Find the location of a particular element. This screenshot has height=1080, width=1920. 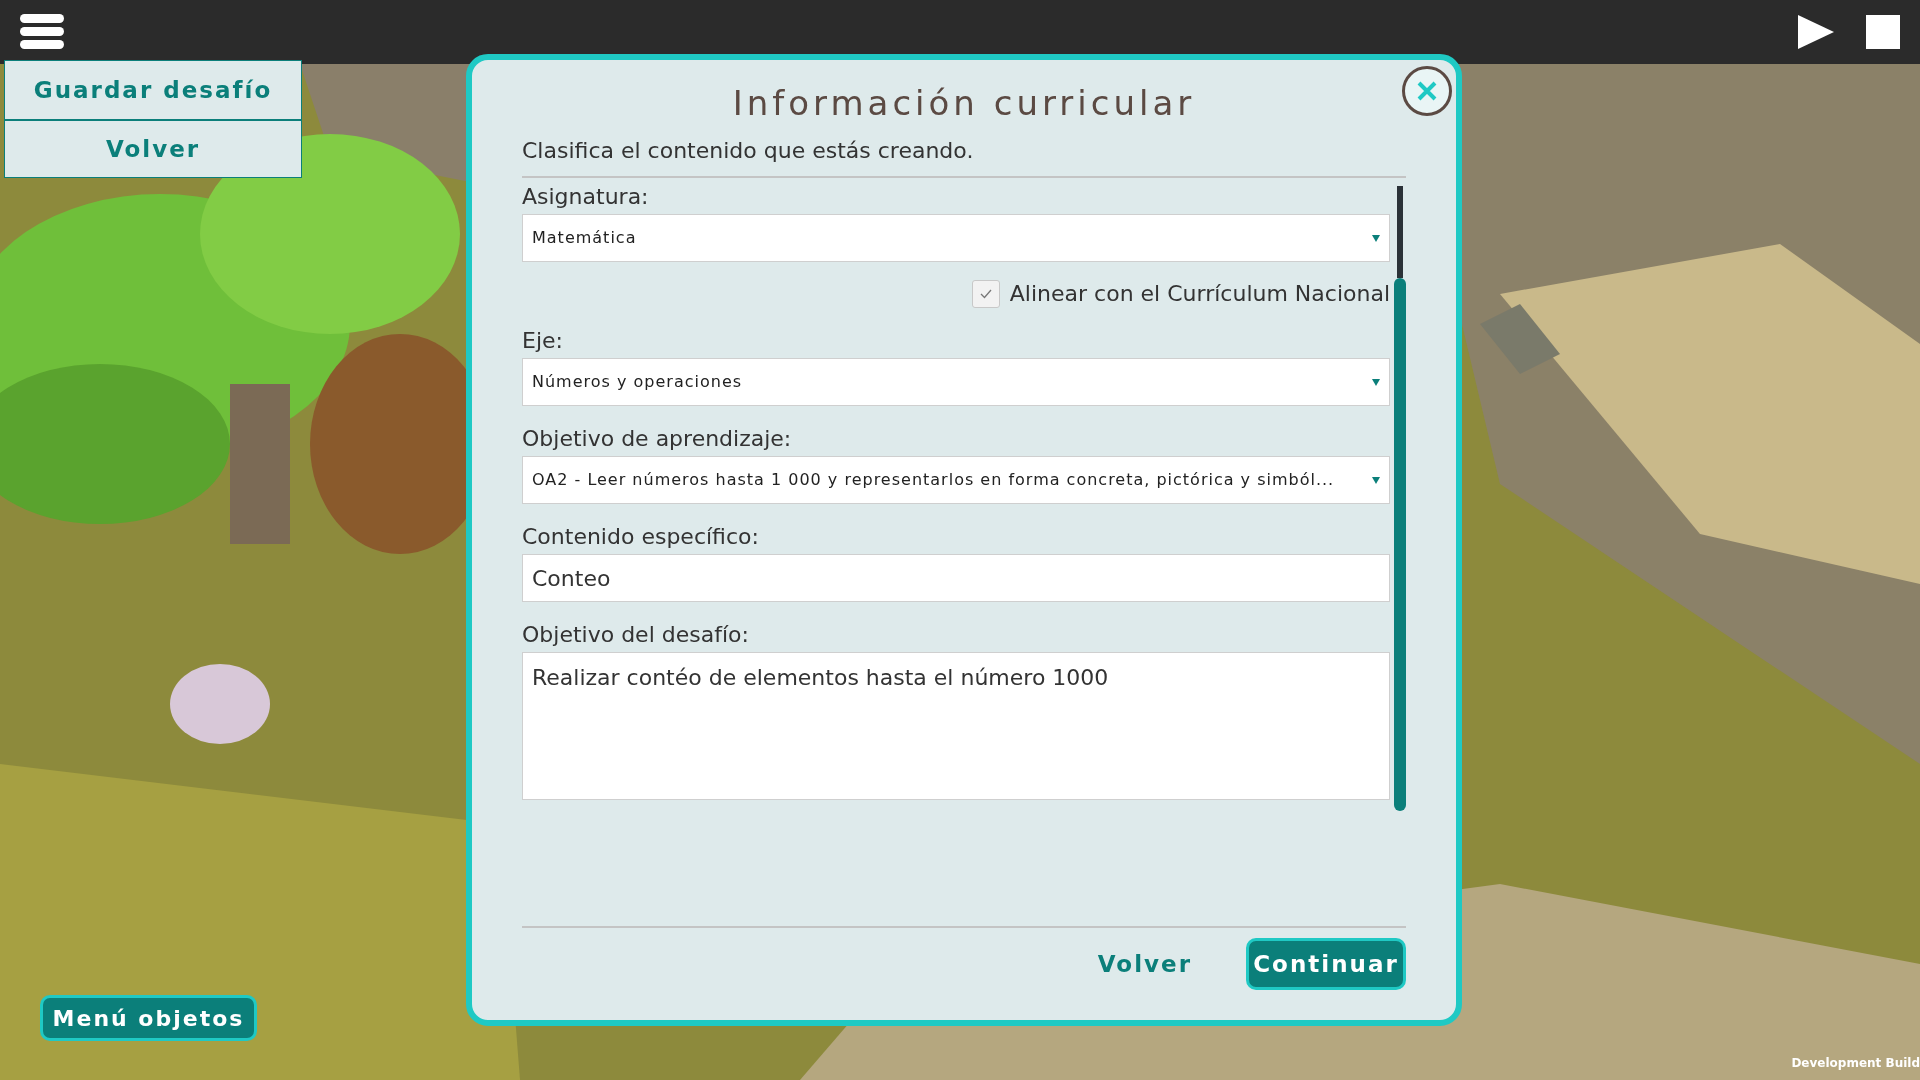

checkbox-label: Alinear con el Currículum Nacional is located at coordinates (1199, 294).